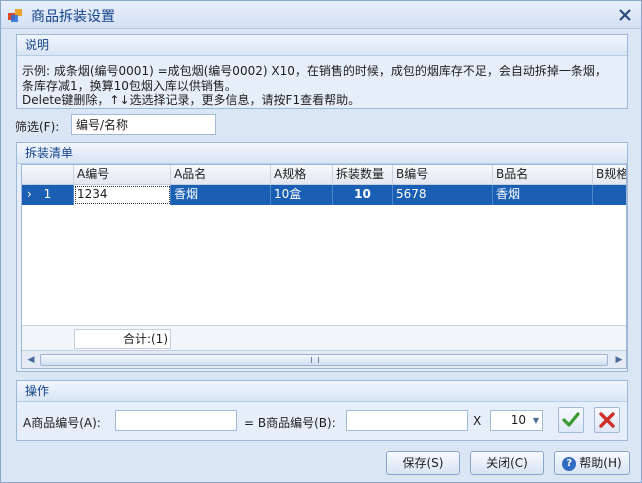  Describe the element at coordinates (221, 195) in the screenshot. I see `cell-a-name: 香烟` at that location.